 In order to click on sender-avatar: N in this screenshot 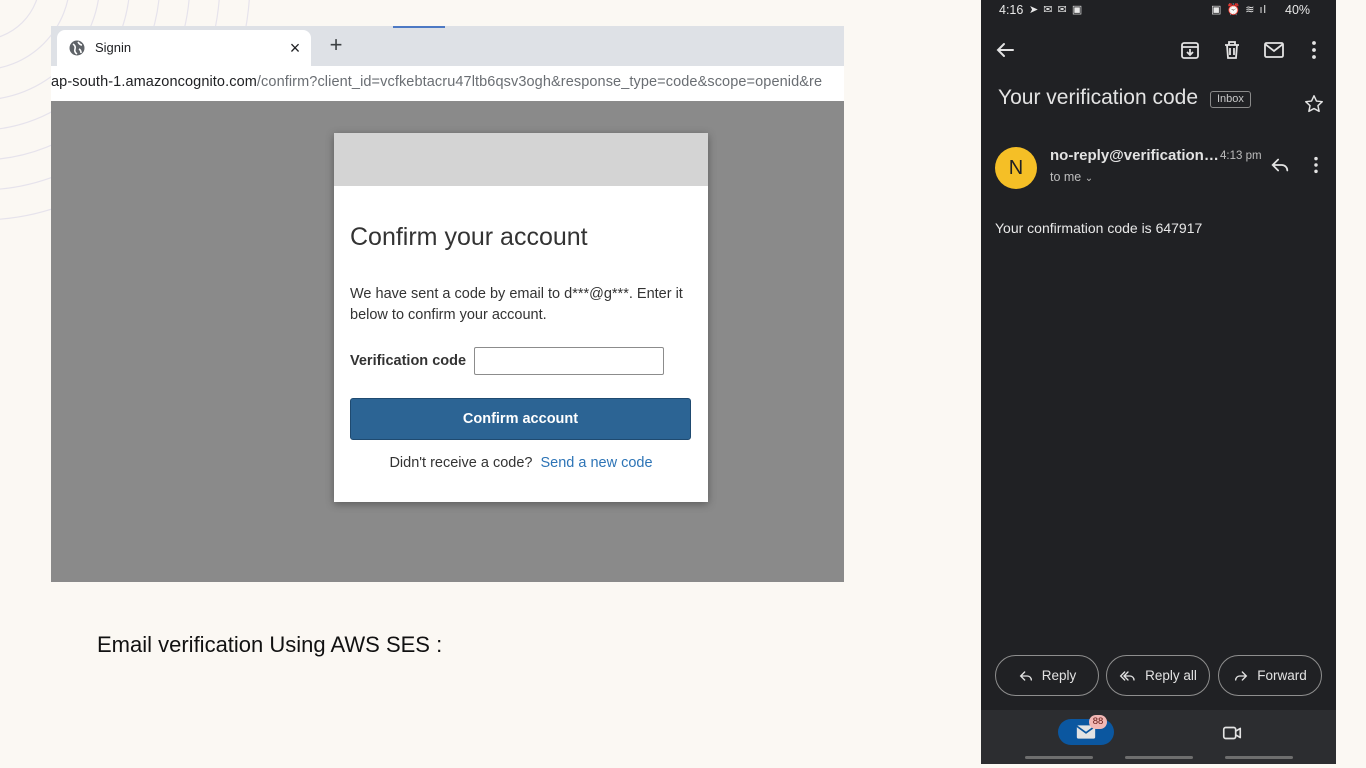, I will do `click(1016, 168)`.